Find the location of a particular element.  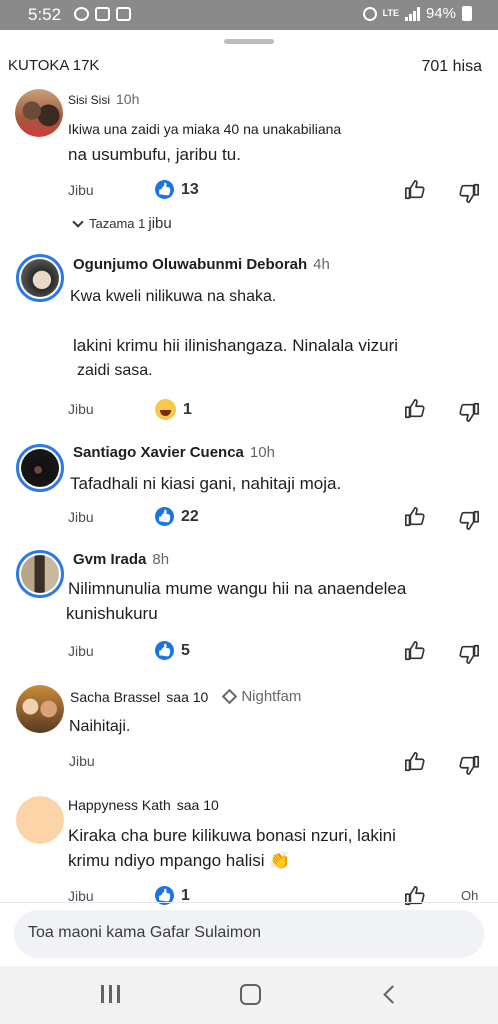

comment-header: Sacha Brassel saa 10 Nightfam is located at coordinates (185, 696).